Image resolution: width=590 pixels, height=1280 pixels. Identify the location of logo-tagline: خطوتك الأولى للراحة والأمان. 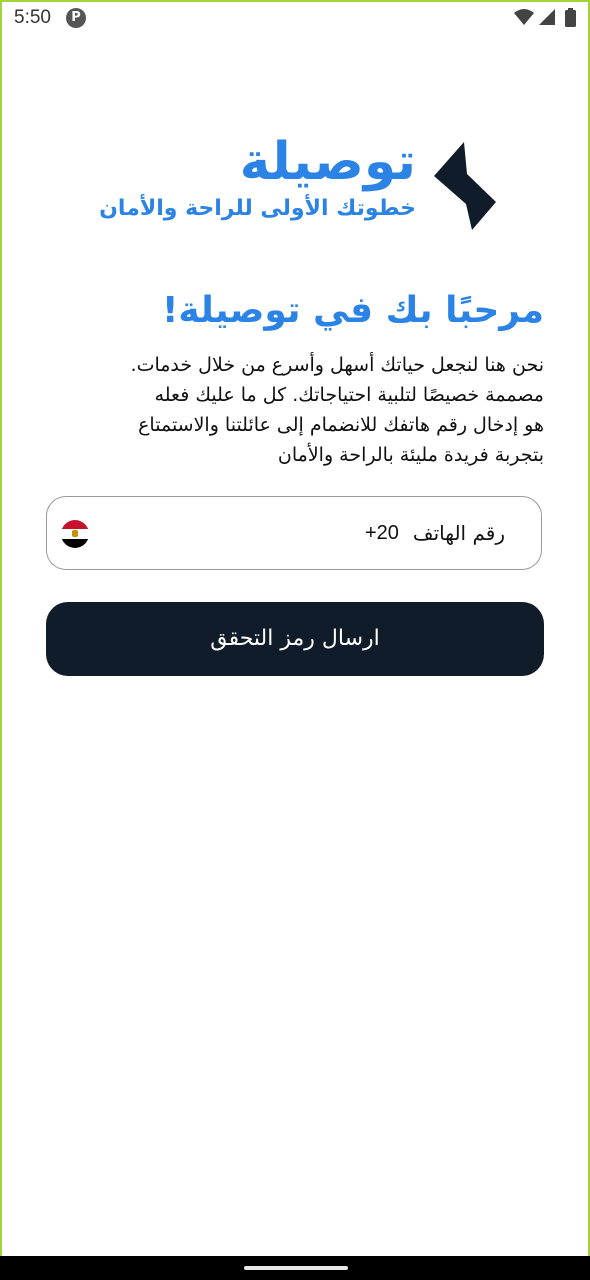
(257, 208).